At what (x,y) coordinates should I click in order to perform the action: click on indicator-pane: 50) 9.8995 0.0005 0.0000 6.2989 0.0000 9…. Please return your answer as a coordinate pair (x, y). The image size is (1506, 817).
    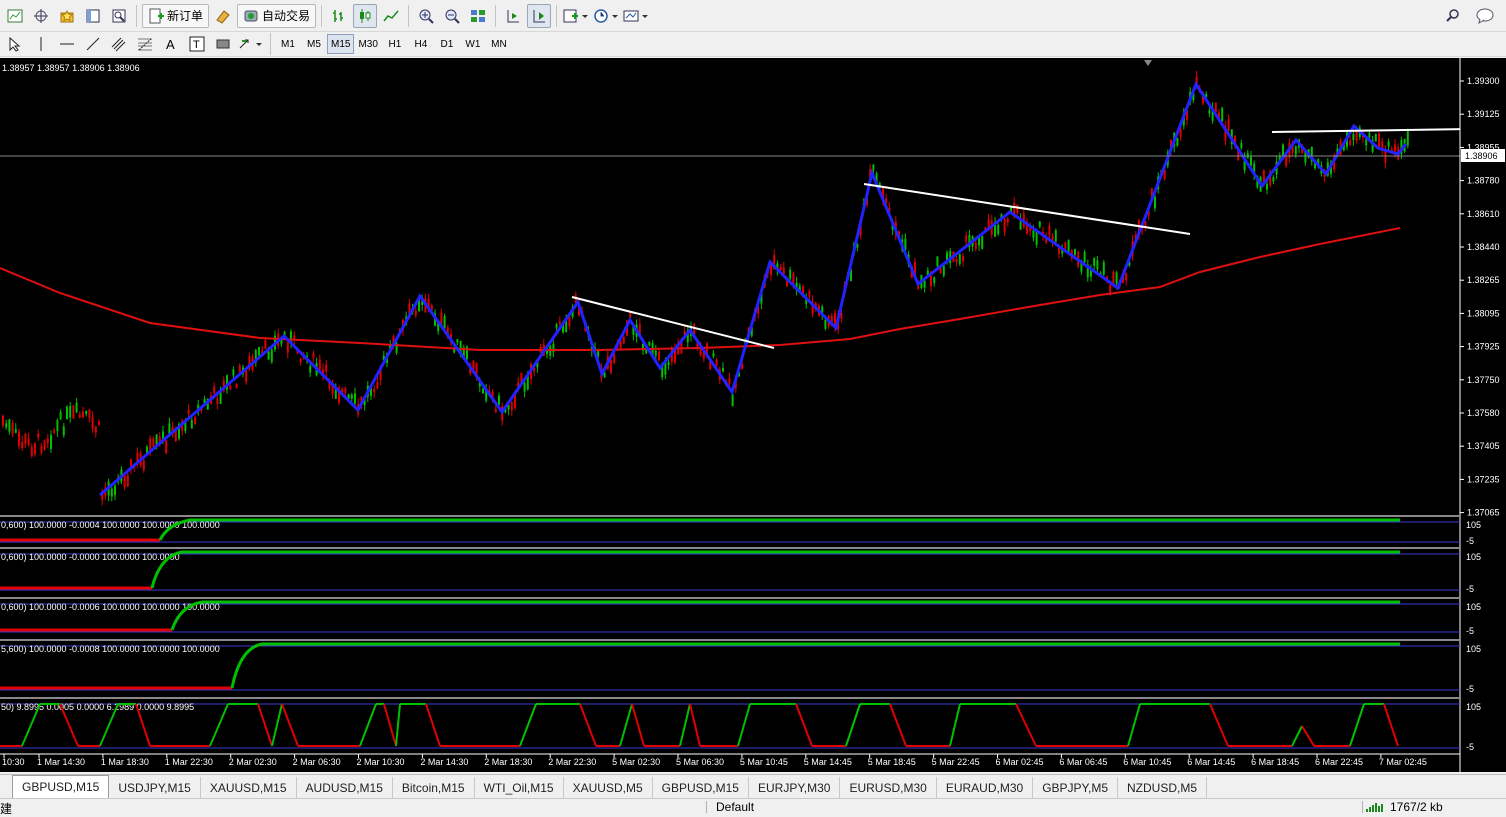
    Looking at the image, I should click on (740, 724).